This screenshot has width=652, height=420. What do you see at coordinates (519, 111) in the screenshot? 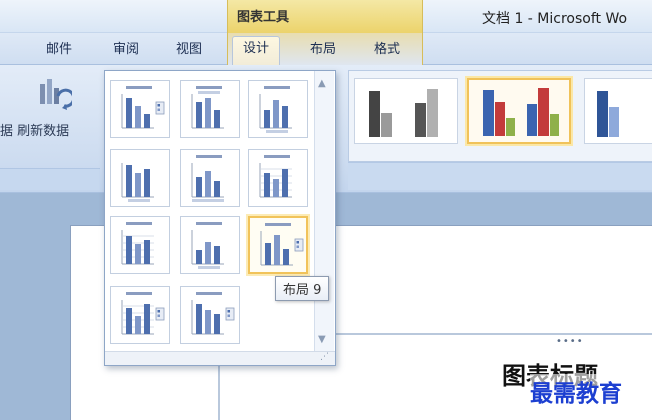
I see `chart-style-thumb-selected` at bounding box center [519, 111].